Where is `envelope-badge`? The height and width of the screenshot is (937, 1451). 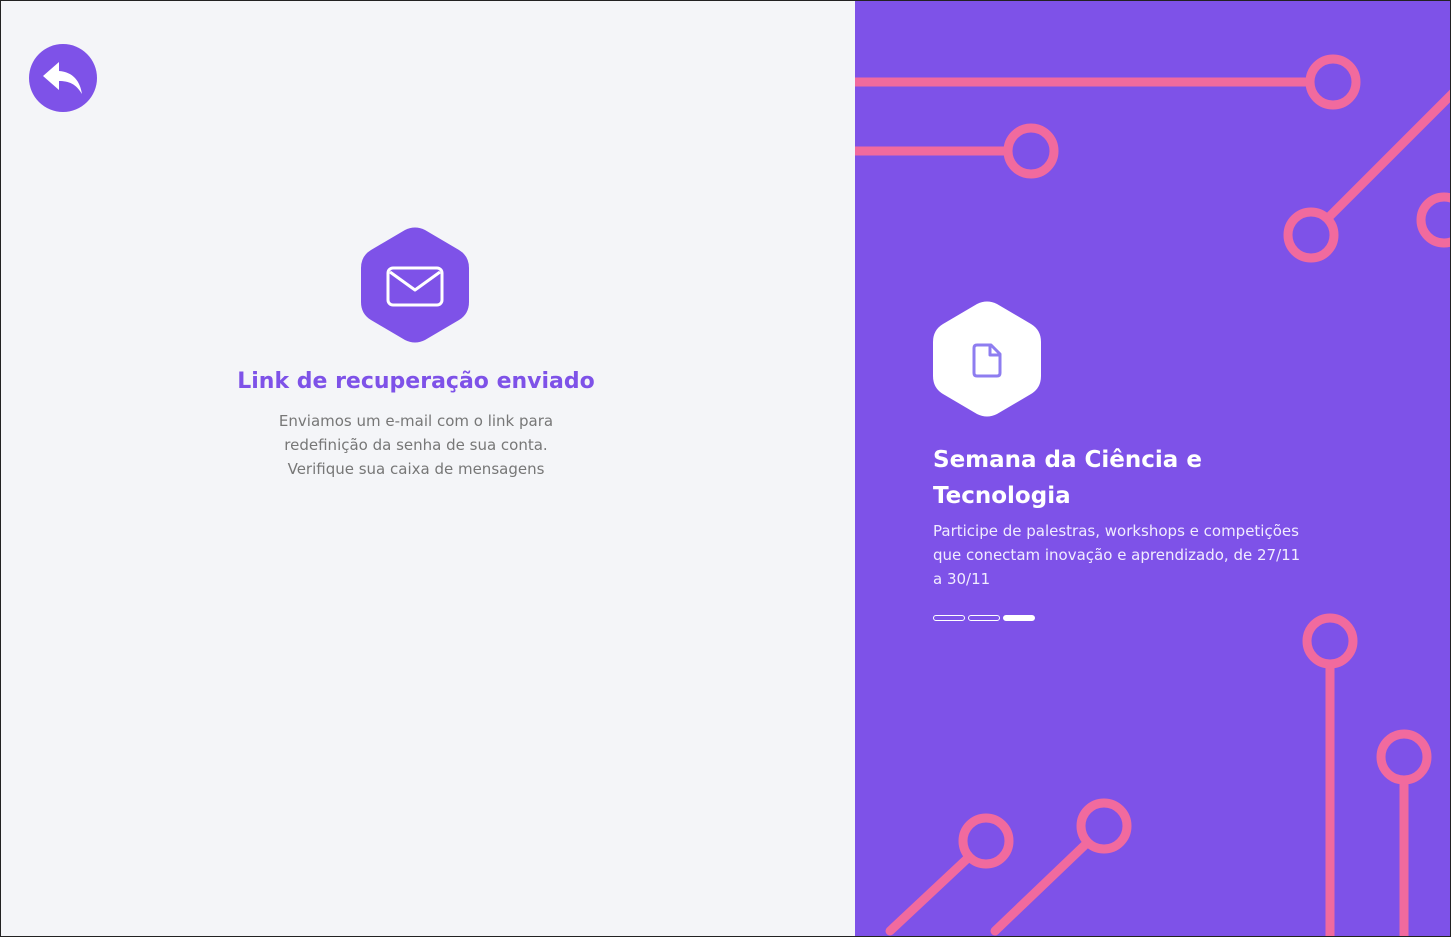
envelope-badge is located at coordinates (415, 285).